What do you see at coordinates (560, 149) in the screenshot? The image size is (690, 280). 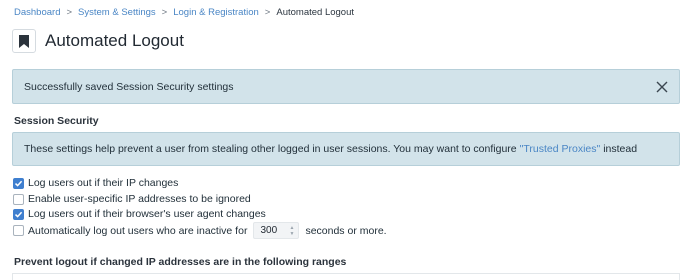 I see `trusted-proxies-link: "Trusted Proxies"` at bounding box center [560, 149].